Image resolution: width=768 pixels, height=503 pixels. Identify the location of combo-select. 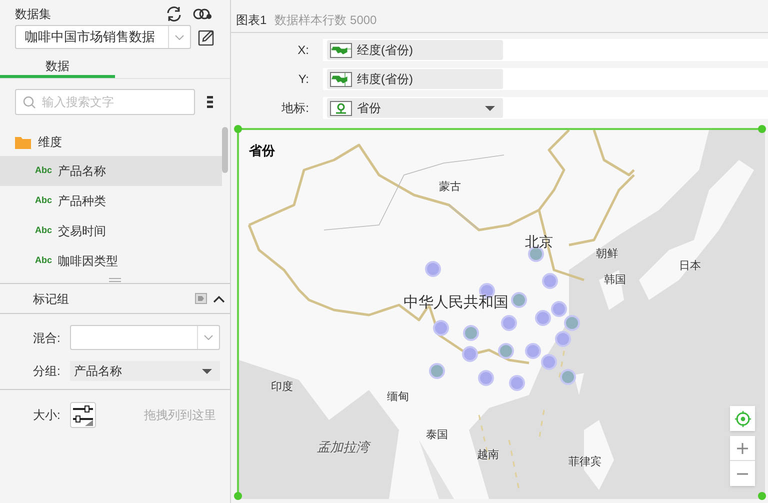
(145, 337).